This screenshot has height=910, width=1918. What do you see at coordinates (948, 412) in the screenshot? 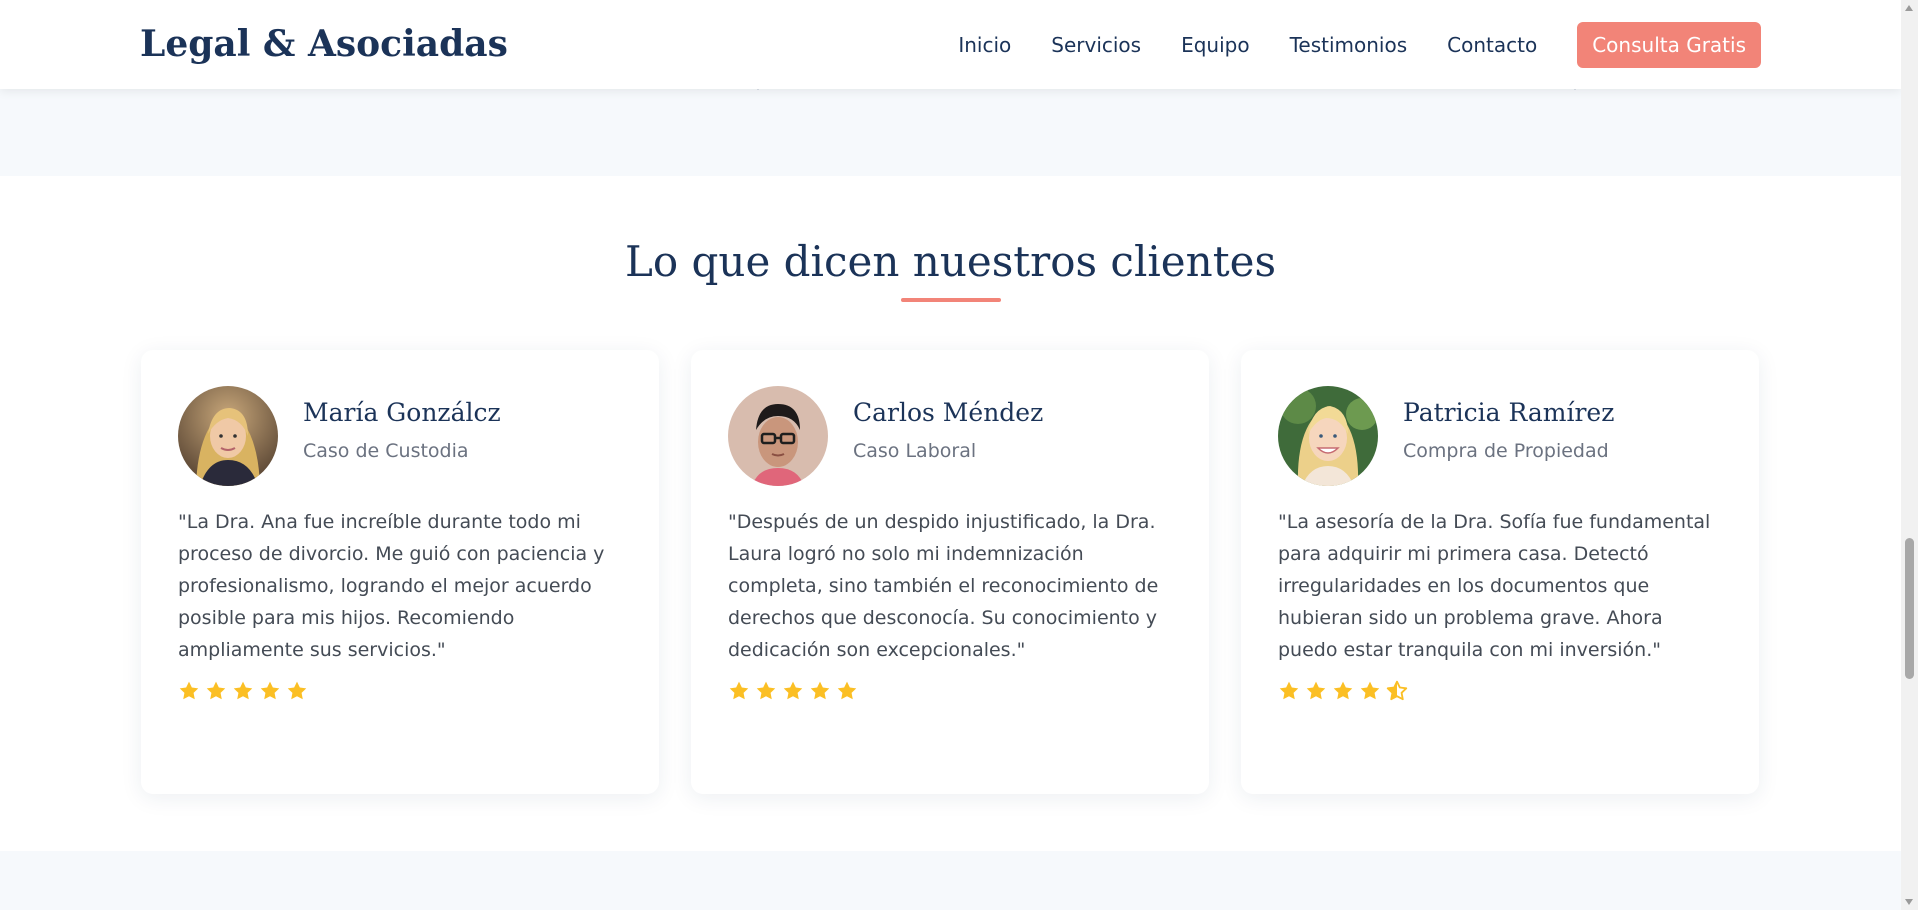
I see `client-name: Carlos Méndez` at bounding box center [948, 412].